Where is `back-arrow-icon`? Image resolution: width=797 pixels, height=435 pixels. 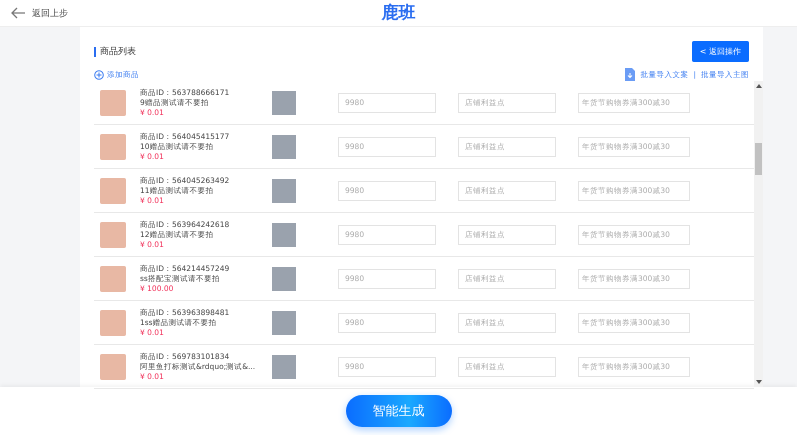 back-arrow-icon is located at coordinates (18, 13).